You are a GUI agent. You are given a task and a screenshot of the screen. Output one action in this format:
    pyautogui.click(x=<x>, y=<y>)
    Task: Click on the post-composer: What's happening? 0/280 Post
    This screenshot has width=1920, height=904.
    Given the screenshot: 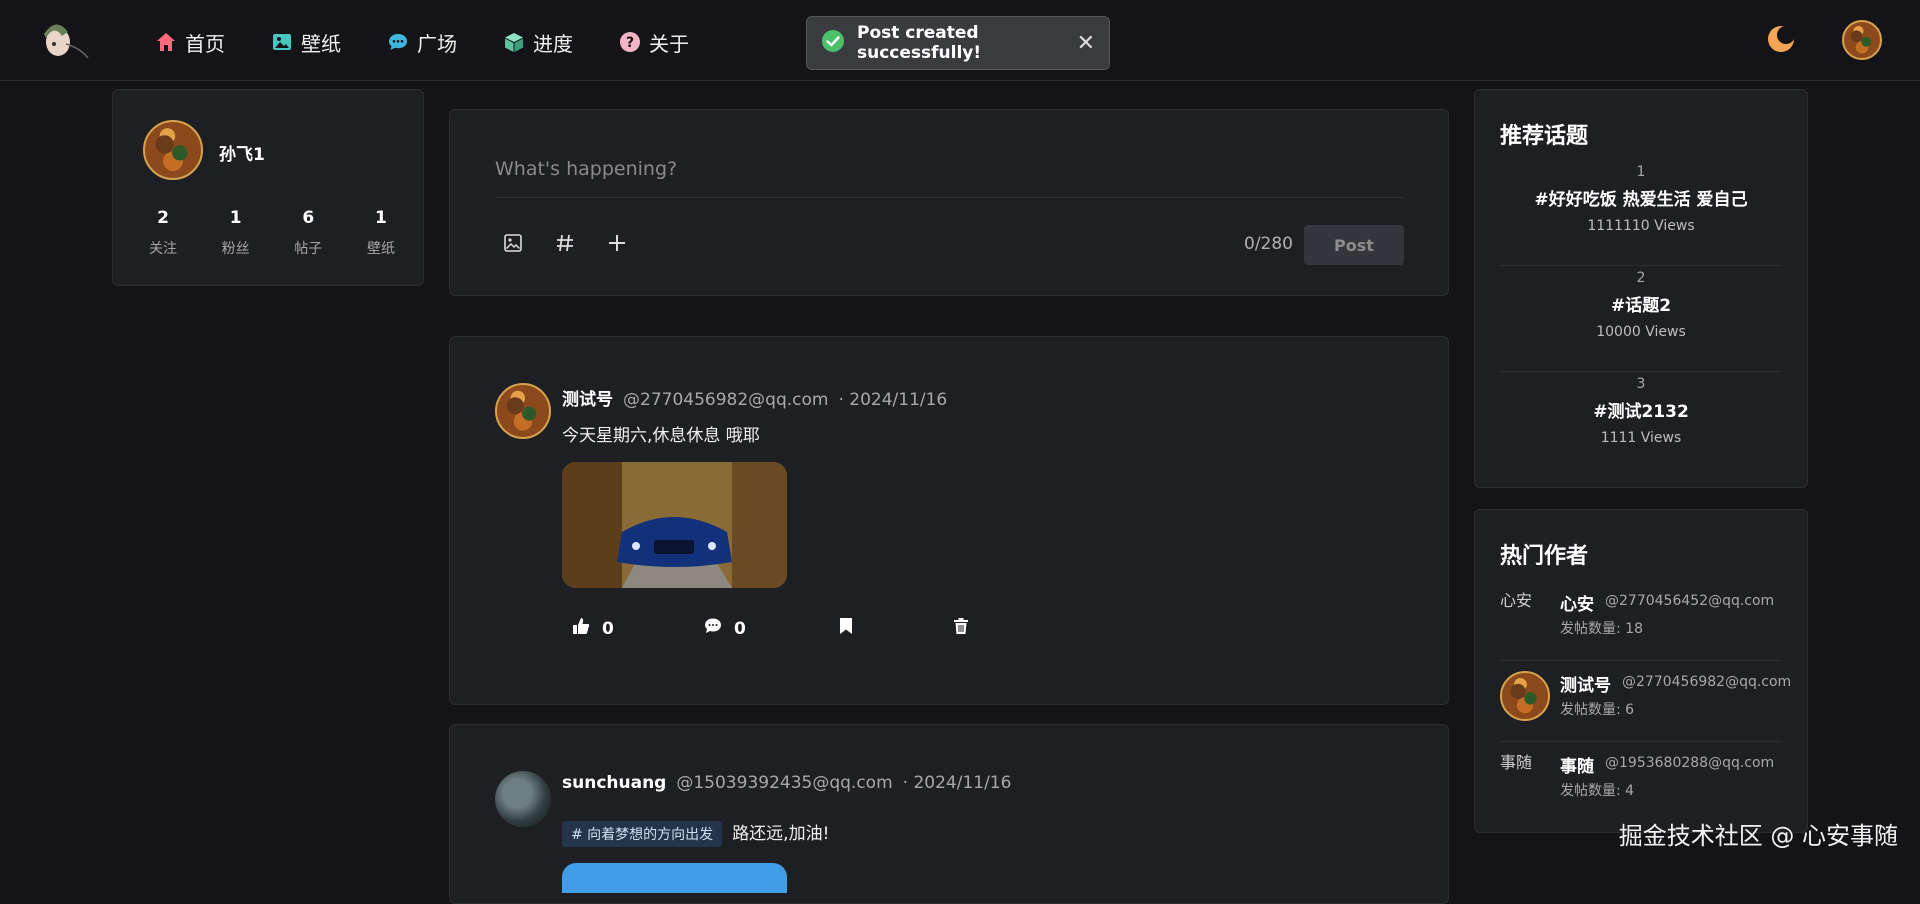 What is the action you would take?
    pyautogui.click(x=949, y=202)
    